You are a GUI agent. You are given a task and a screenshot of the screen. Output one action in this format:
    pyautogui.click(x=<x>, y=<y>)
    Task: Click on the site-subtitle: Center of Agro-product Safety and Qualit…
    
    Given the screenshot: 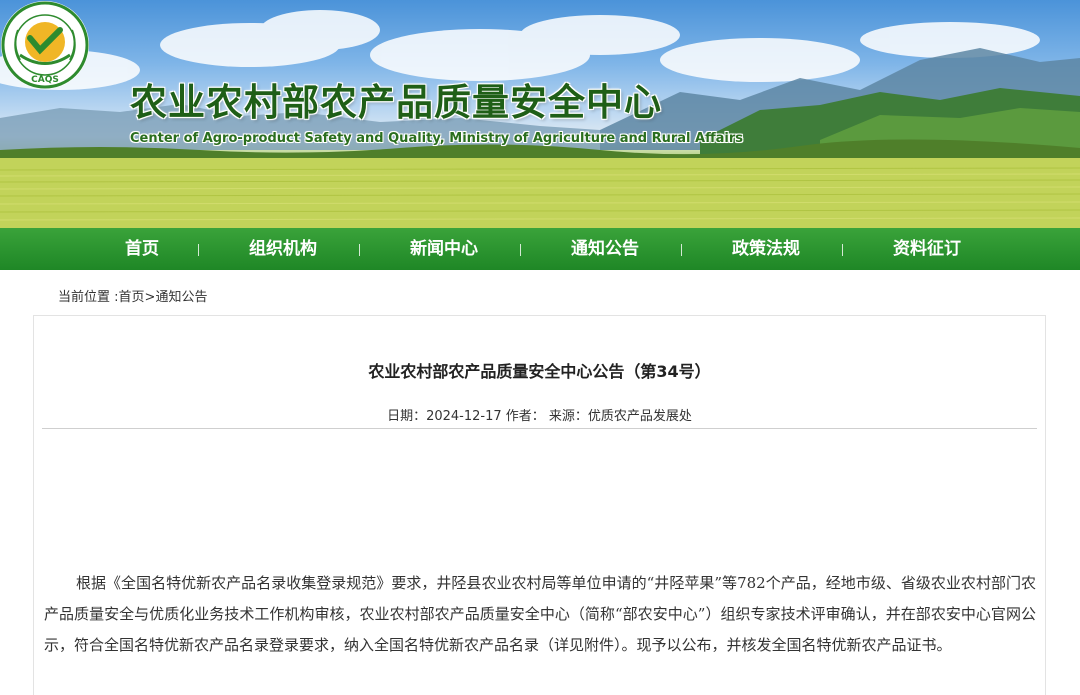 What is the action you would take?
    pyautogui.click(x=436, y=138)
    